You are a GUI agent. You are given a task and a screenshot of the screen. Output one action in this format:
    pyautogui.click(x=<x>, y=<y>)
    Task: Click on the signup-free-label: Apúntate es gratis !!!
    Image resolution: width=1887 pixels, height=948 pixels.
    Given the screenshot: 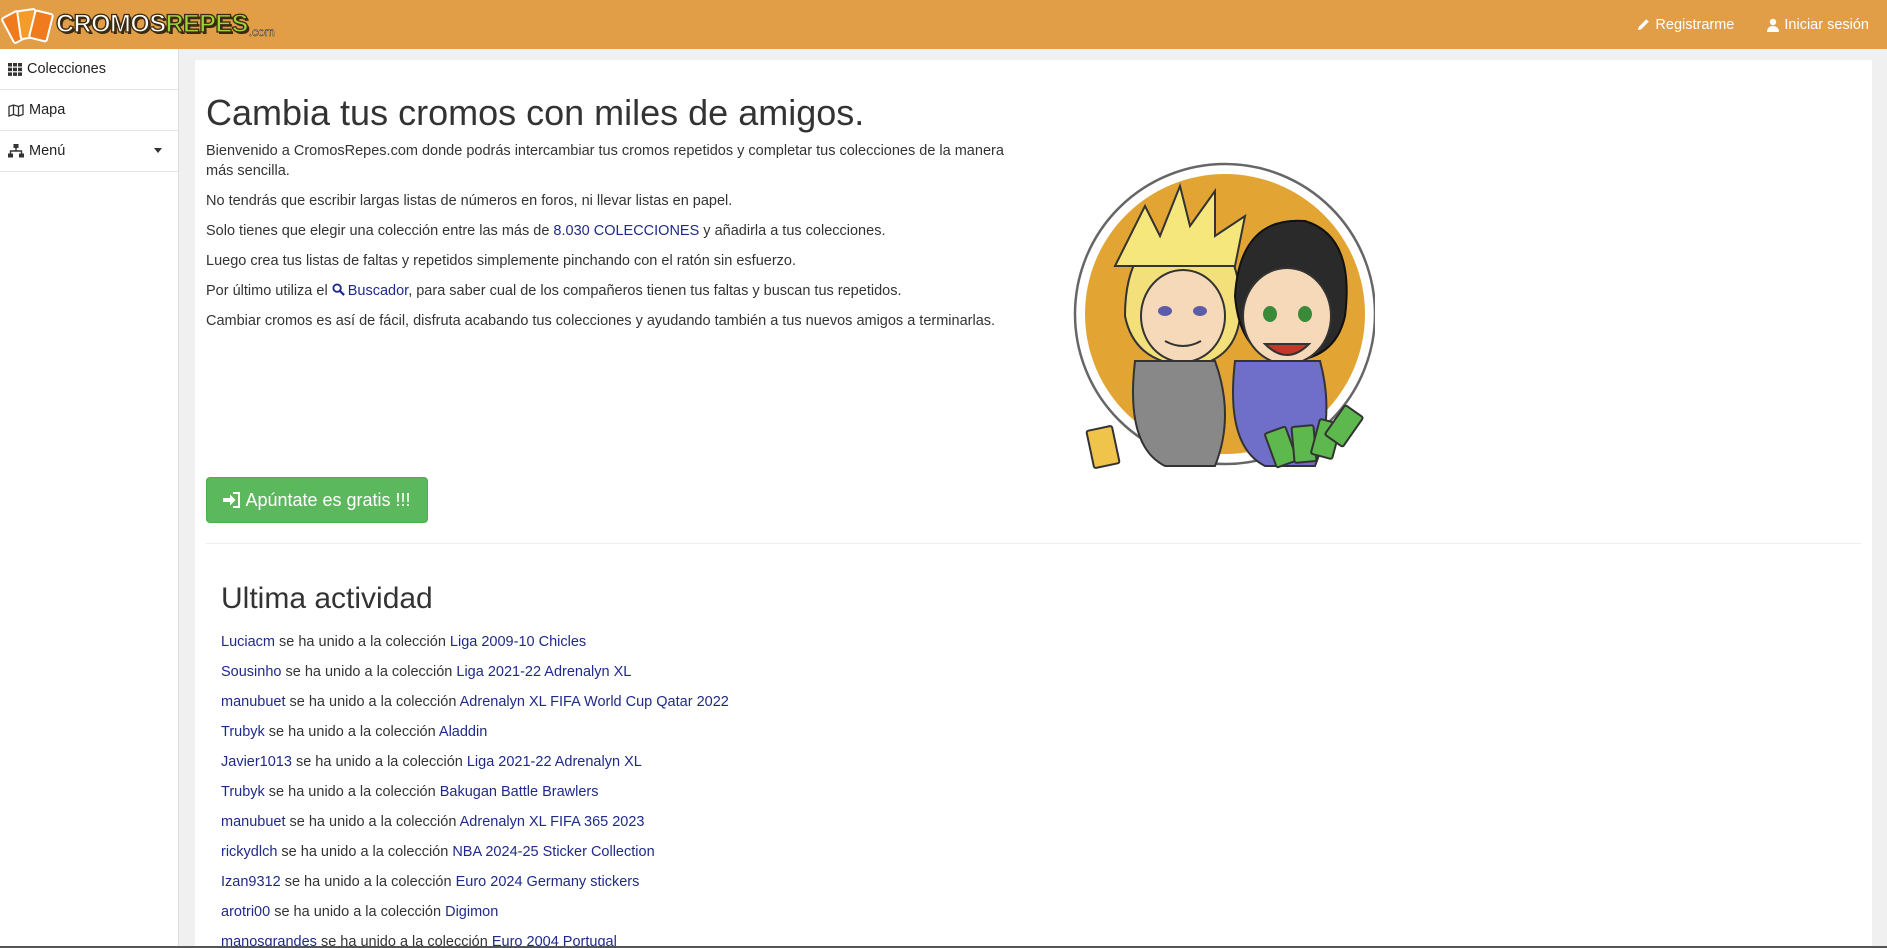 What is the action you would take?
    pyautogui.click(x=328, y=499)
    